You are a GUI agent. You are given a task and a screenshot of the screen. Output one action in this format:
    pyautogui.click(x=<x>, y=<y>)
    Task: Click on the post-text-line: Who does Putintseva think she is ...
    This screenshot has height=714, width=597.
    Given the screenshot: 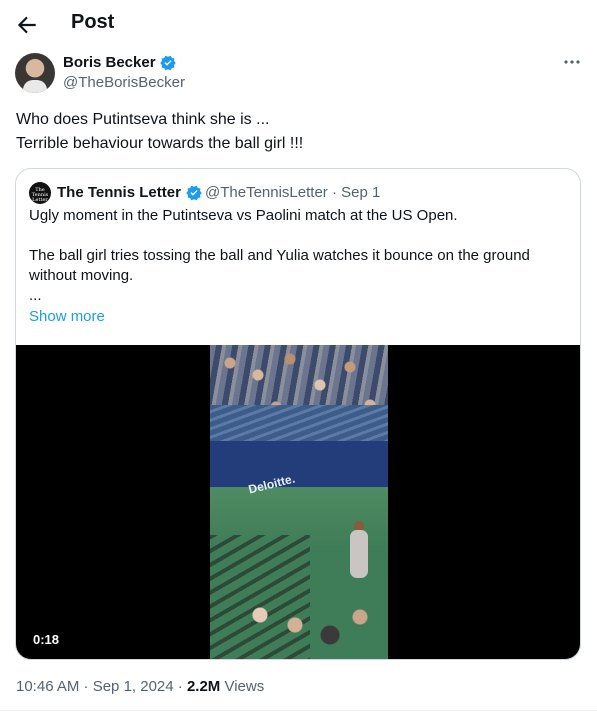 What is the action you would take?
    pyautogui.click(x=143, y=119)
    